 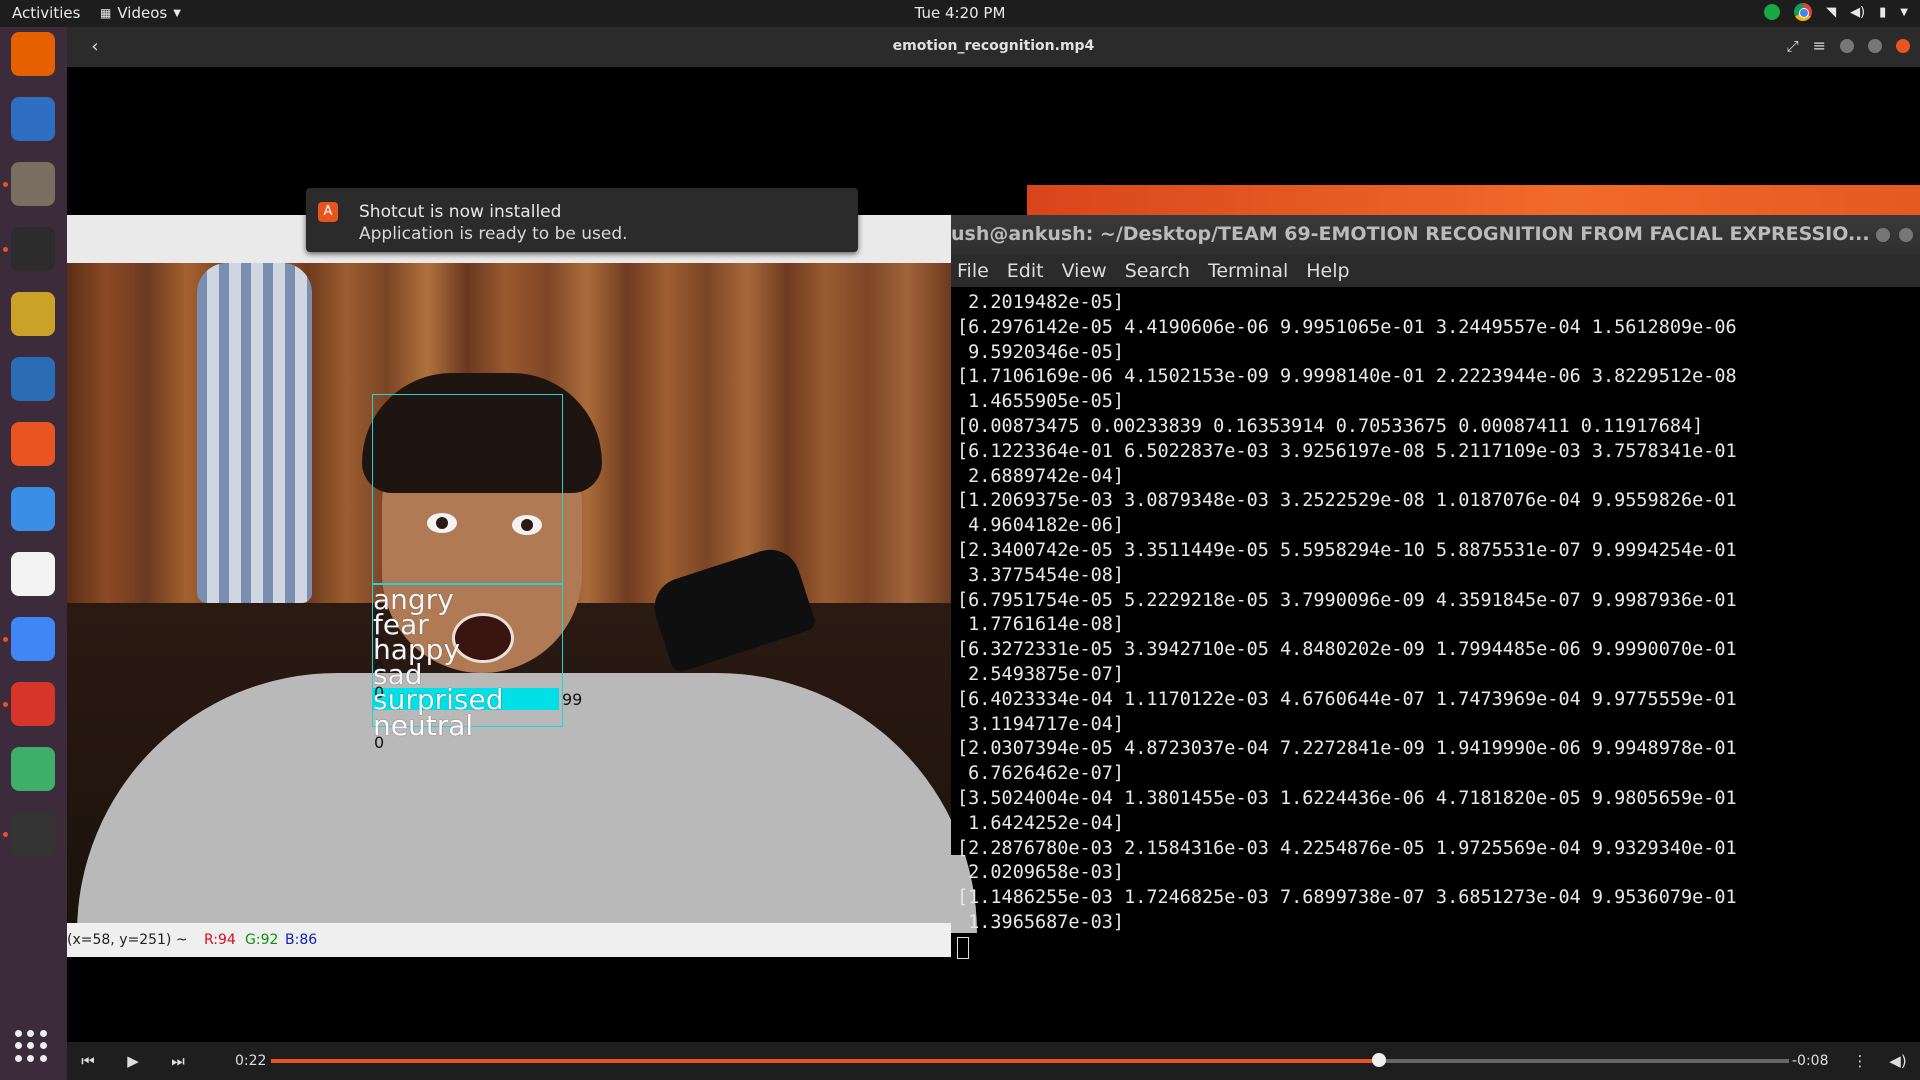 What do you see at coordinates (31, 1046) in the screenshot?
I see `show-applications-icon` at bounding box center [31, 1046].